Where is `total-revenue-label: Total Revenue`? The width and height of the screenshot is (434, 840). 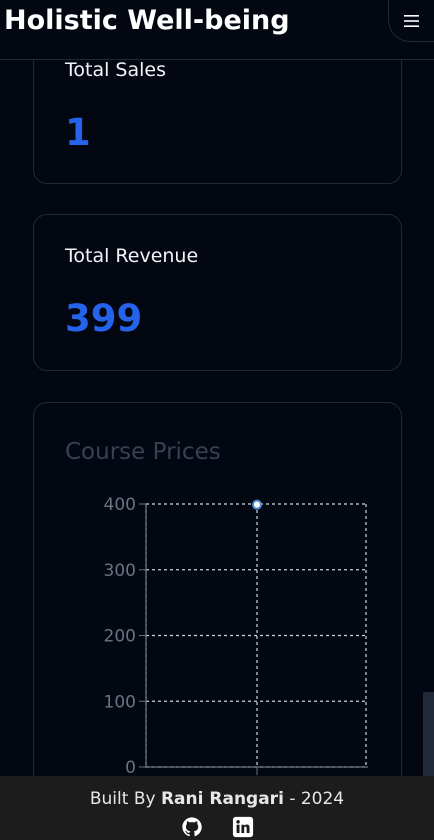 total-revenue-label: Total Revenue is located at coordinates (132, 256).